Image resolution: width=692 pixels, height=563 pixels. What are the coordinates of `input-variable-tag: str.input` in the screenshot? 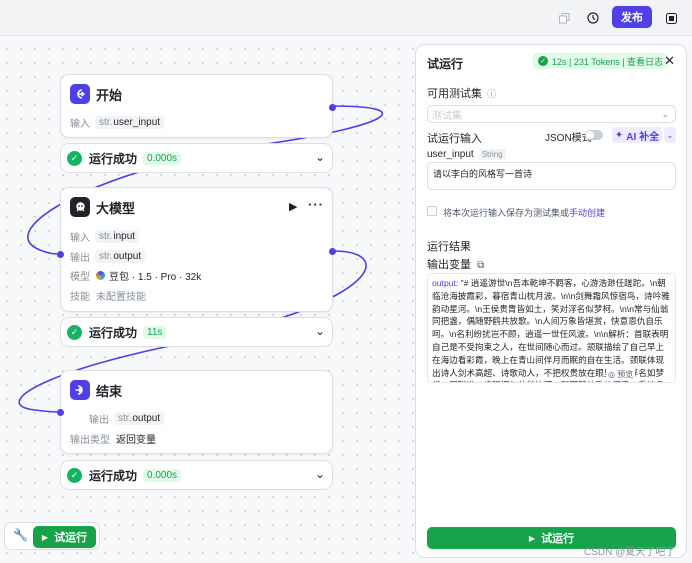 It's located at (117, 236).